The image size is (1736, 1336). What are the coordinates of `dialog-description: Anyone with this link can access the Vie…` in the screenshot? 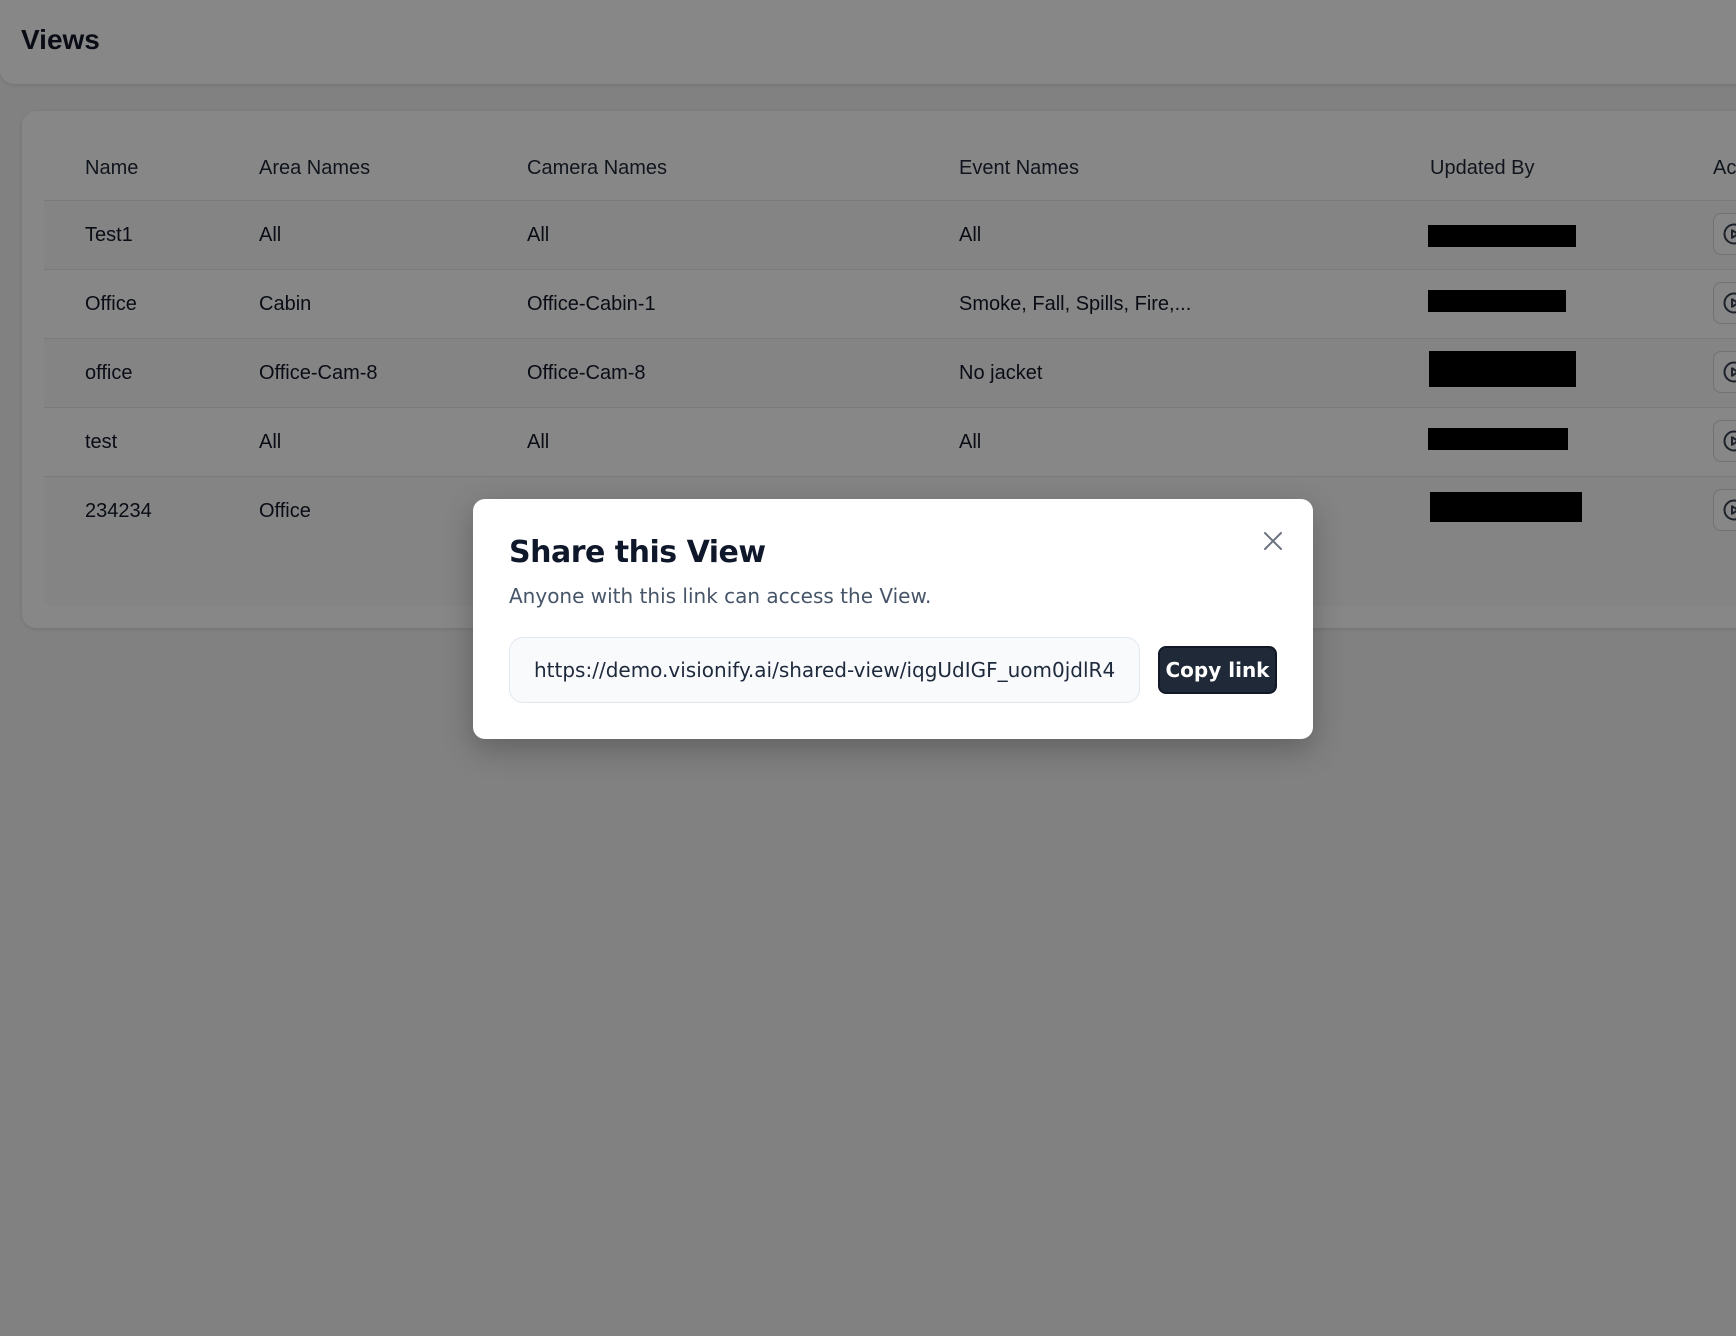 It's located at (720, 596).